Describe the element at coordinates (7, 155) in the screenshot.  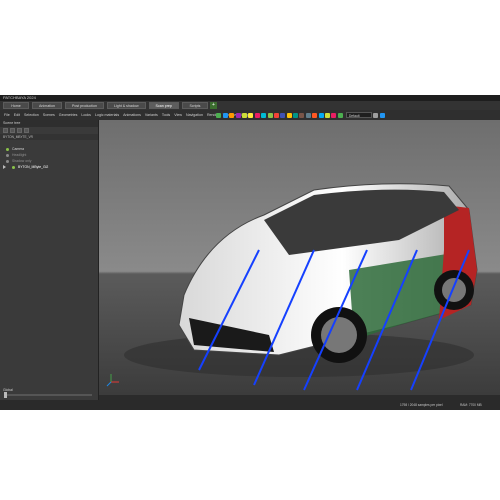
I see `light-node-icon` at that location.